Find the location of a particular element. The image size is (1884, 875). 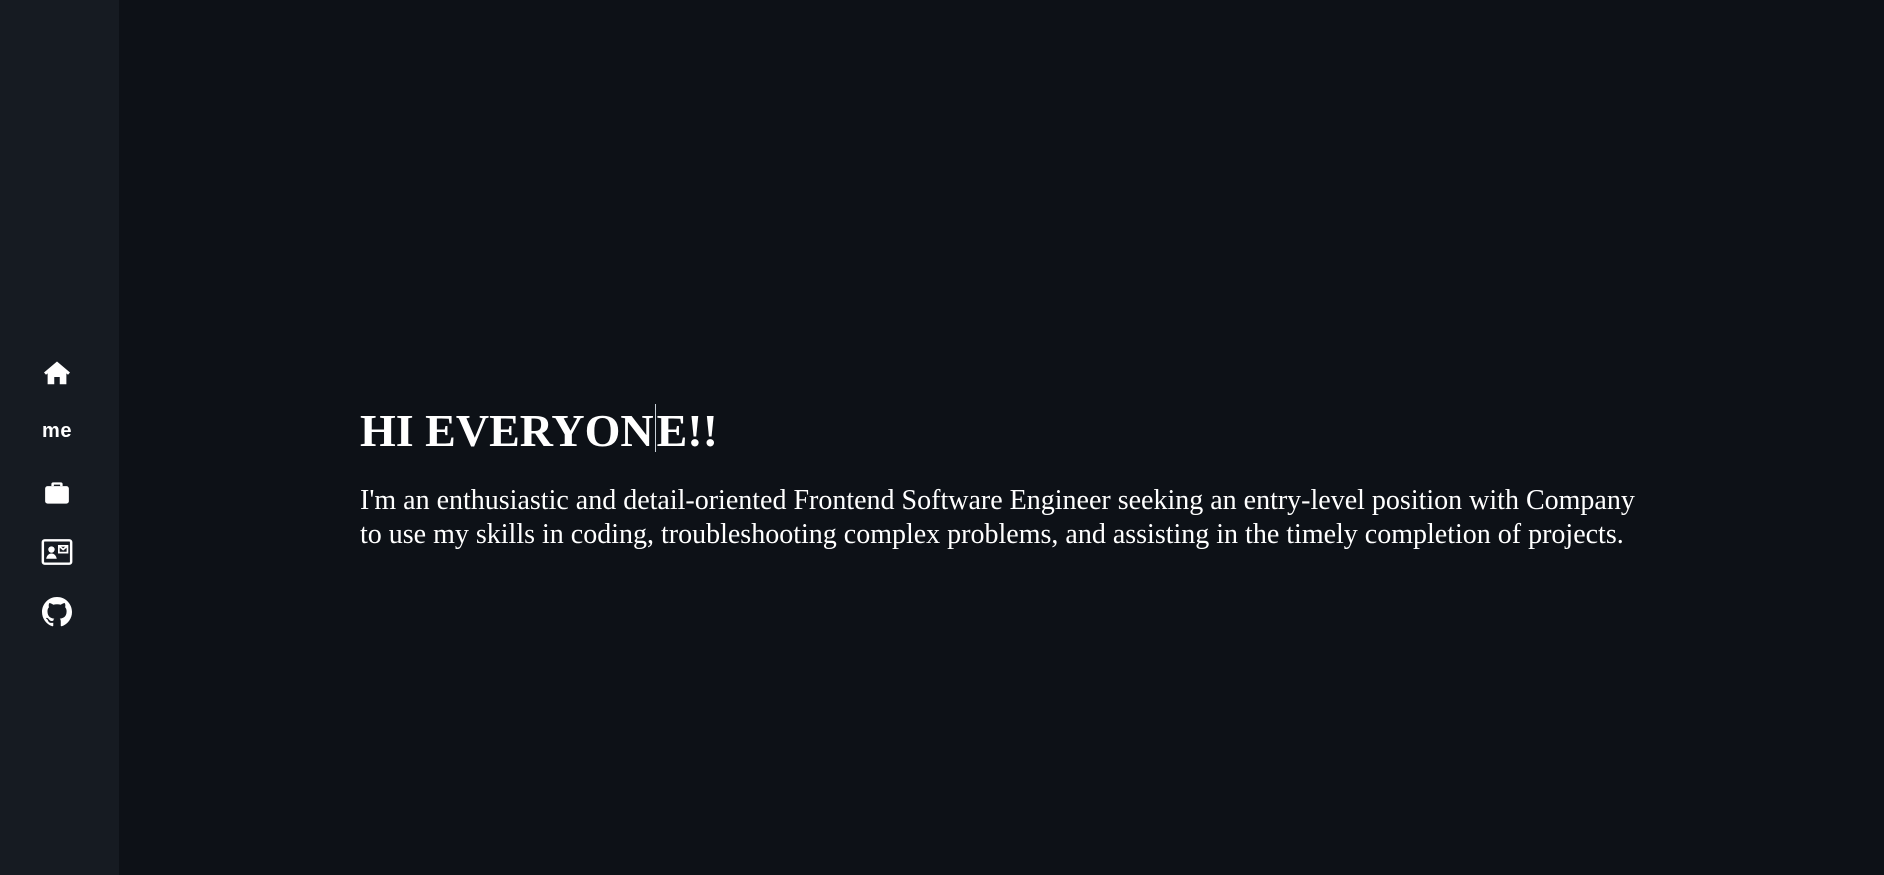

nav-contact is located at coordinates (57, 552).